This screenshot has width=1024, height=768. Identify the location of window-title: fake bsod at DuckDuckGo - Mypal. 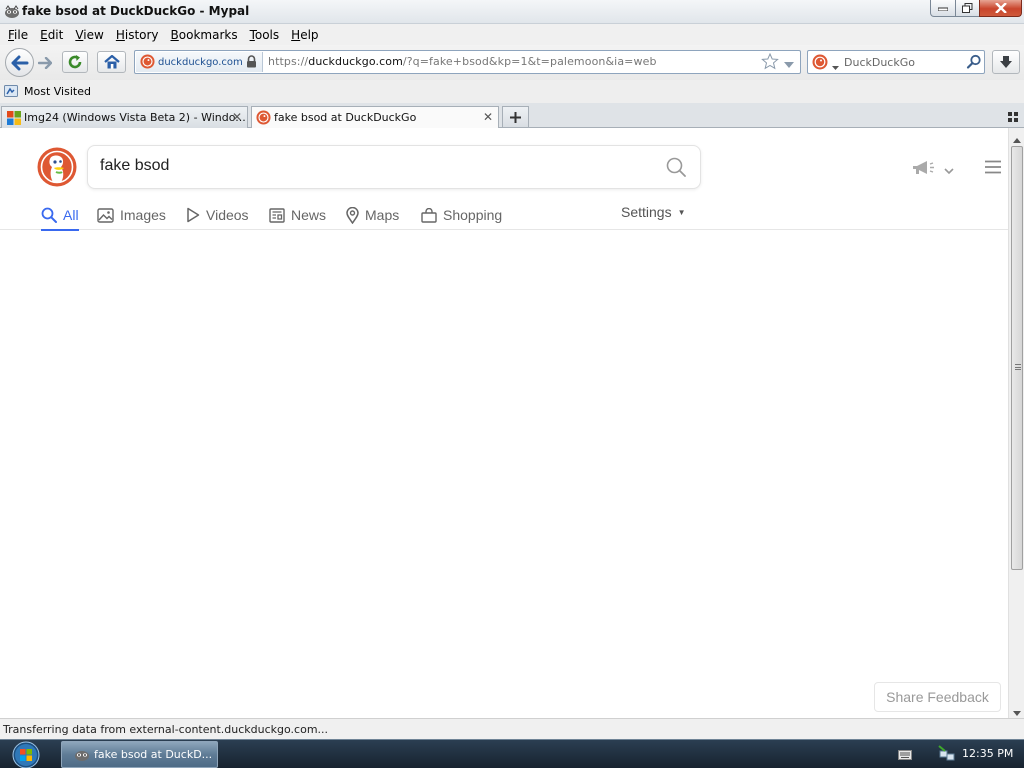
(136, 11).